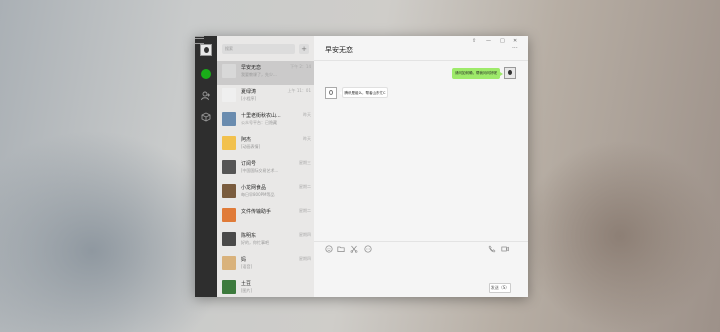 Image resolution: width=720 pixels, height=332 pixels. I want to click on navigation-sidebar, so click(206, 166).